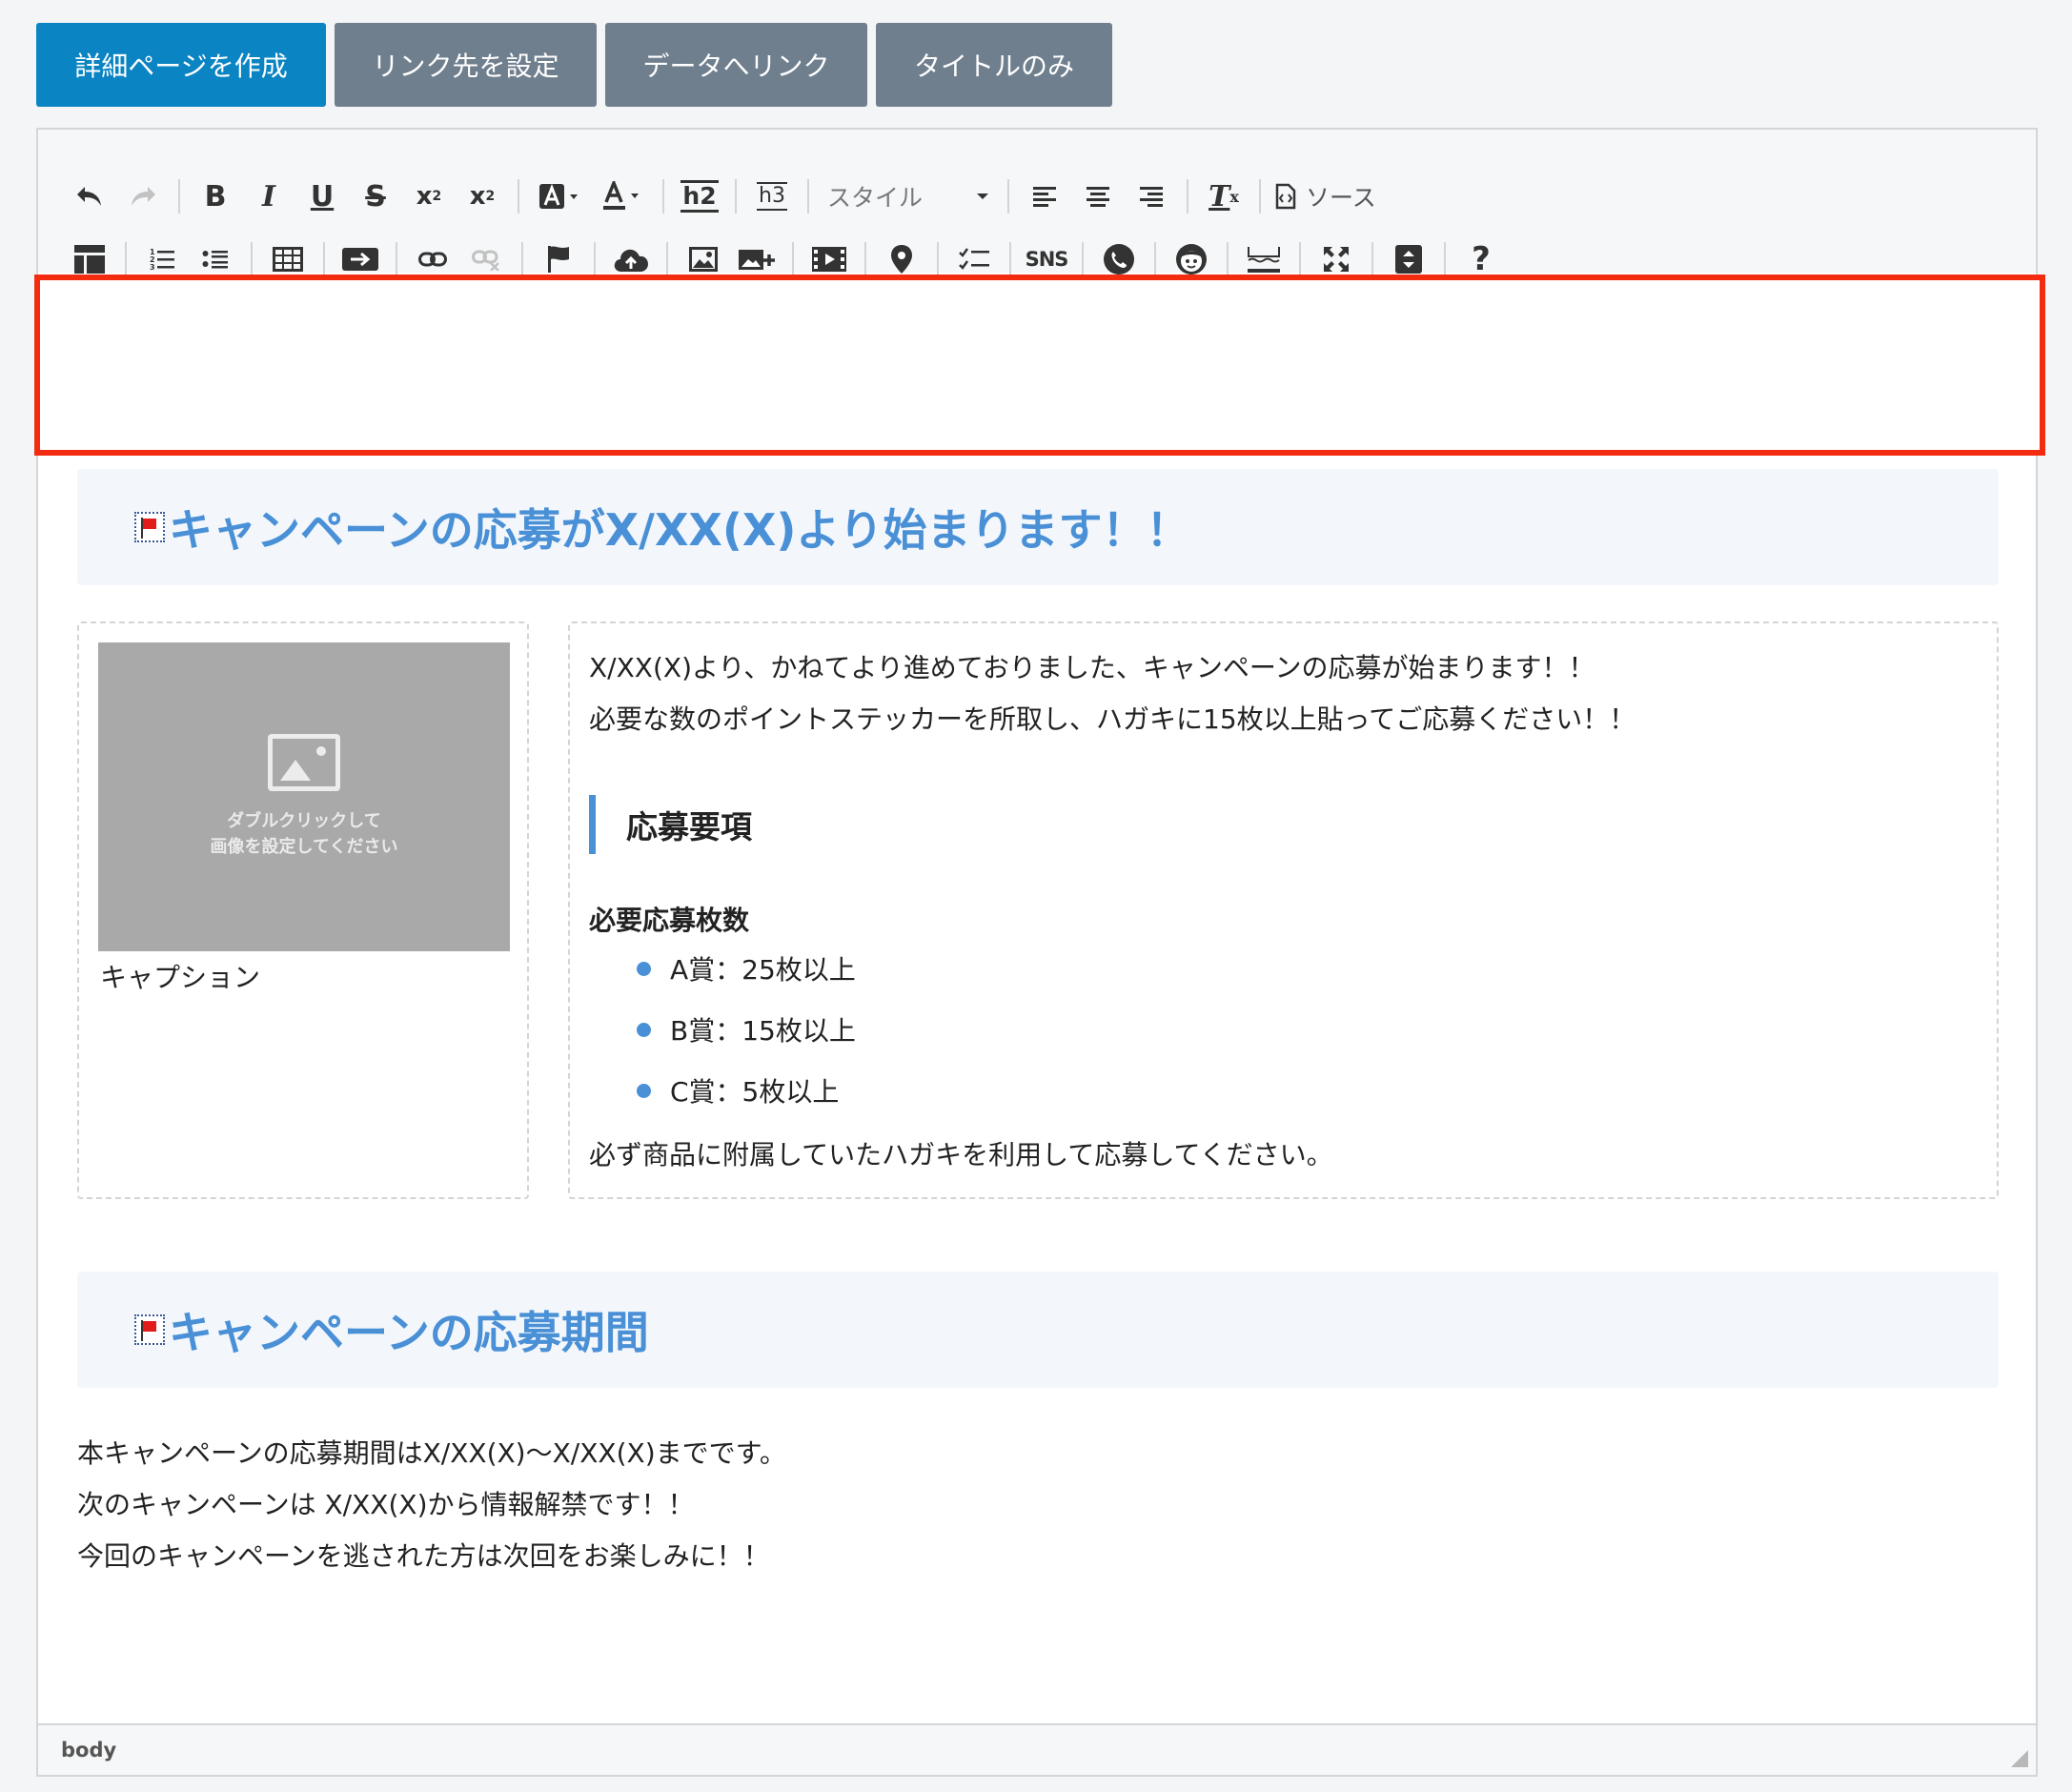 The width and height of the screenshot is (2072, 1792). I want to click on campaign-period-heading: キャンペーンの応募期間, so click(392, 1329).